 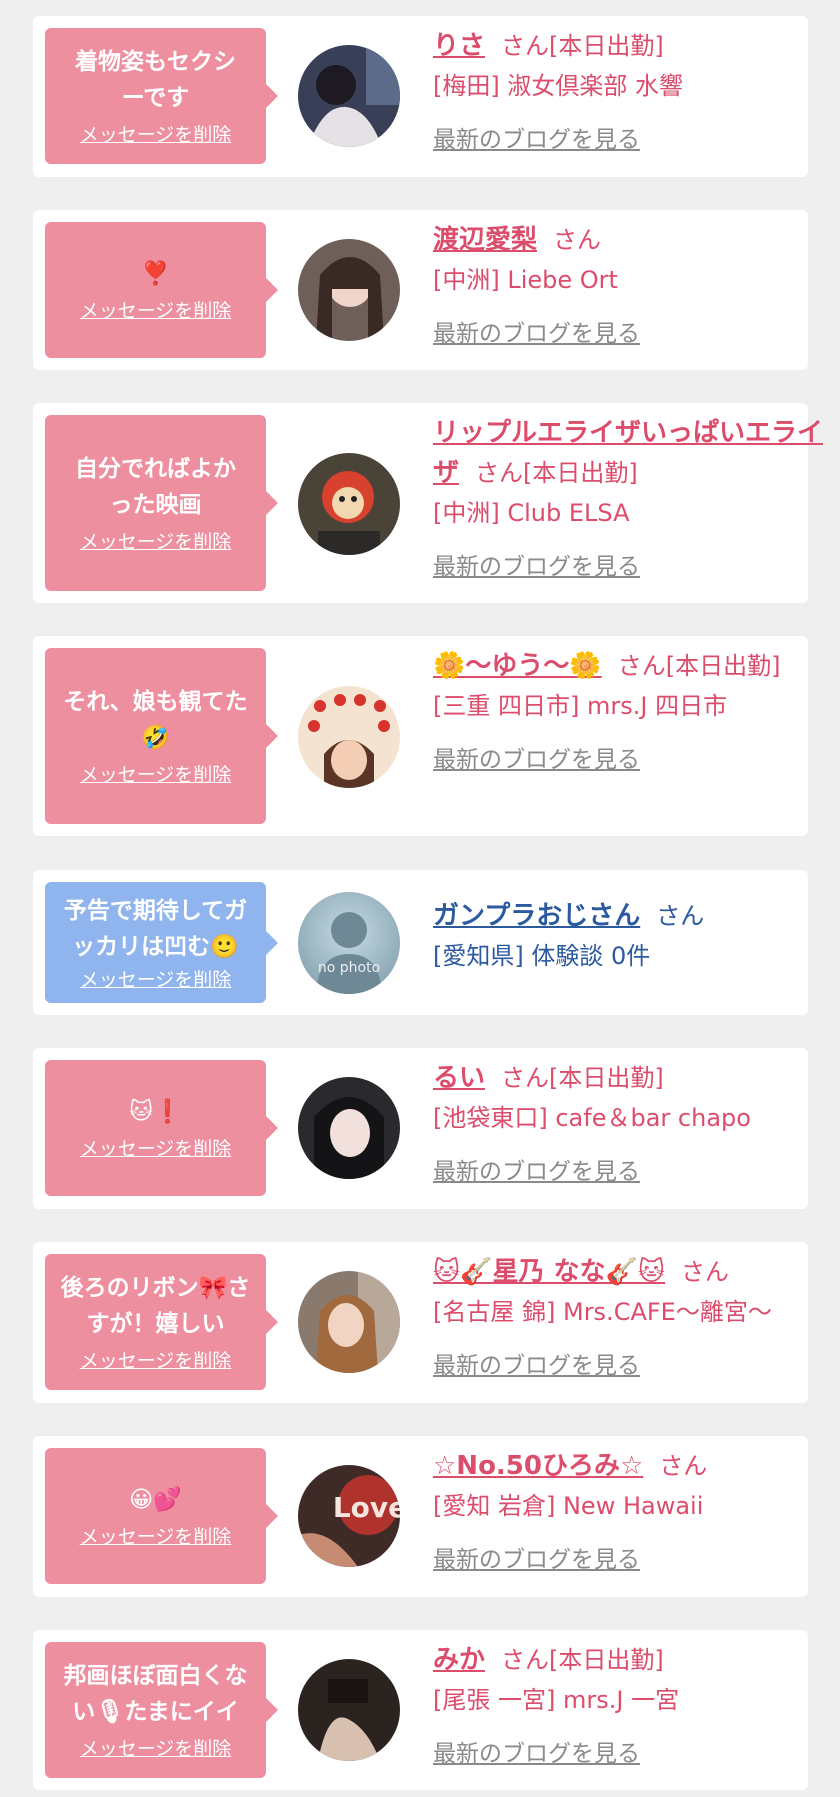 What do you see at coordinates (602, 1312) in the screenshot?
I see `shop-info: [名古屋 錦] Mrs.CAFE〜離宮〜` at bounding box center [602, 1312].